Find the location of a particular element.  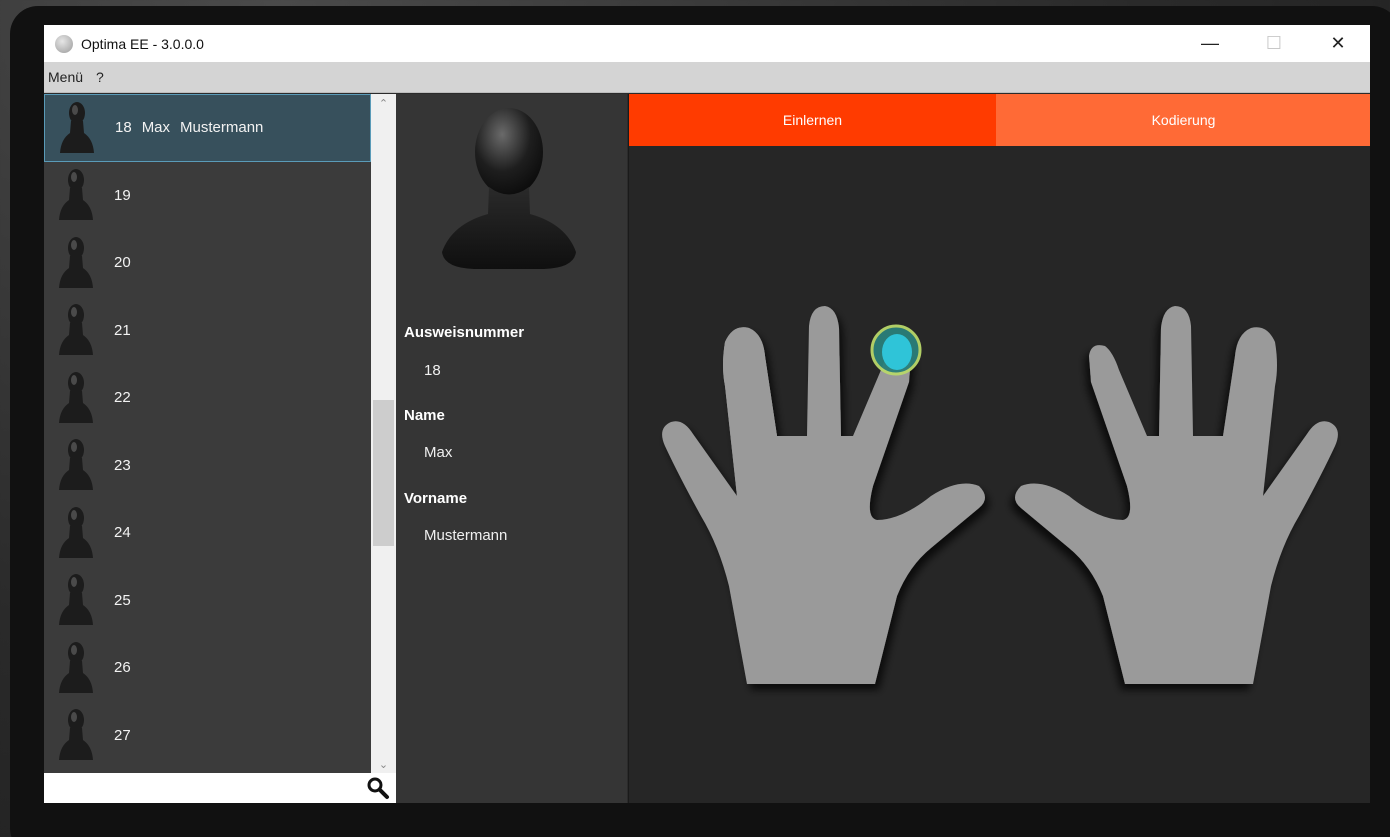

list-item-last-name: Mustermann is located at coordinates (222, 128).